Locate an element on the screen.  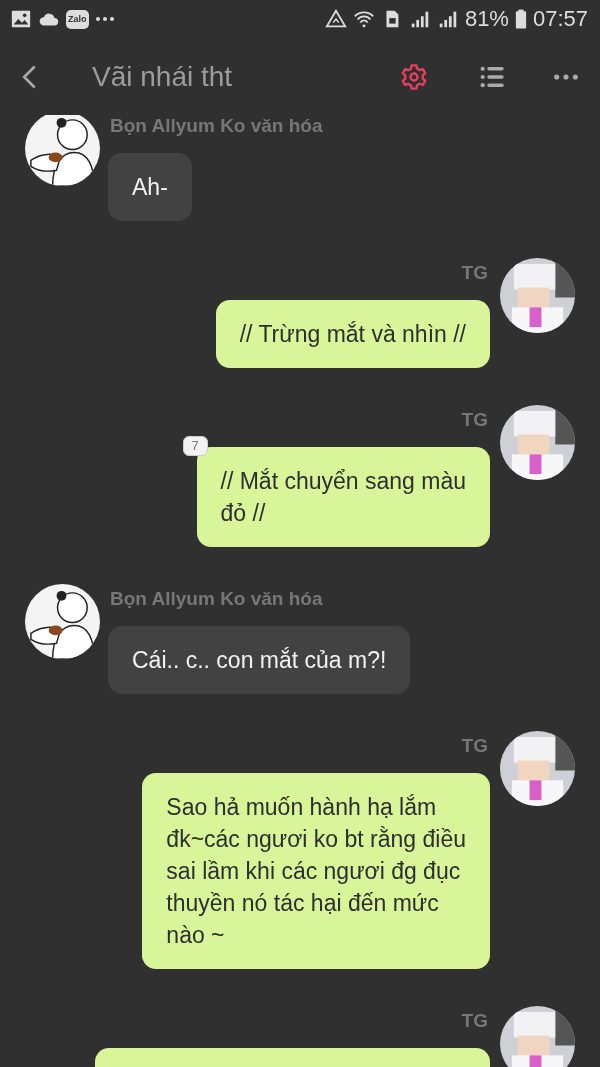
message-bubble: Ah- is located at coordinates (150, 187).